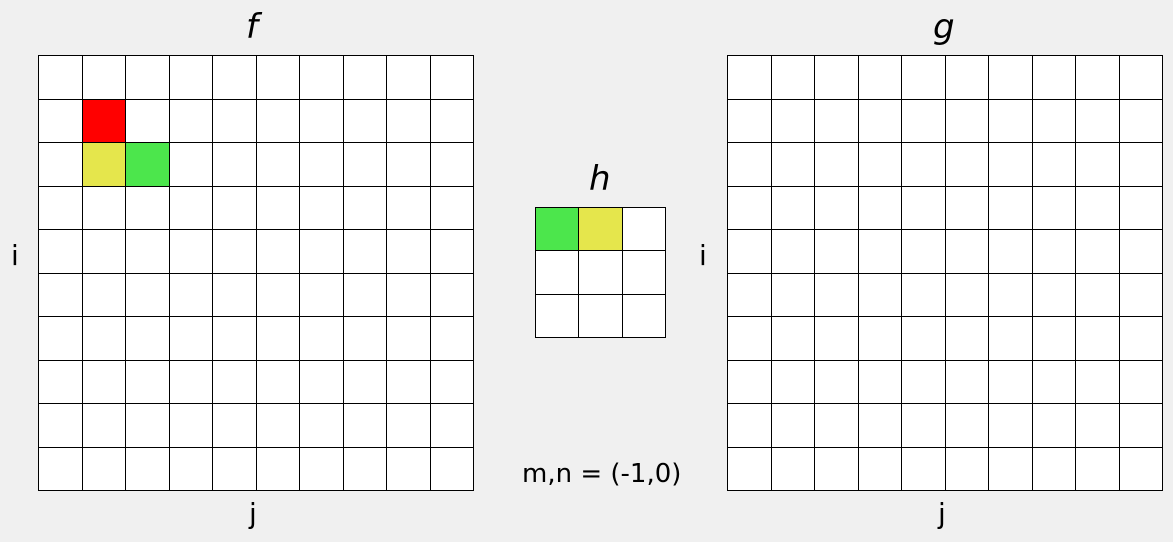 This screenshot has width=1173, height=542. I want to click on h-grid, so click(600, 272).